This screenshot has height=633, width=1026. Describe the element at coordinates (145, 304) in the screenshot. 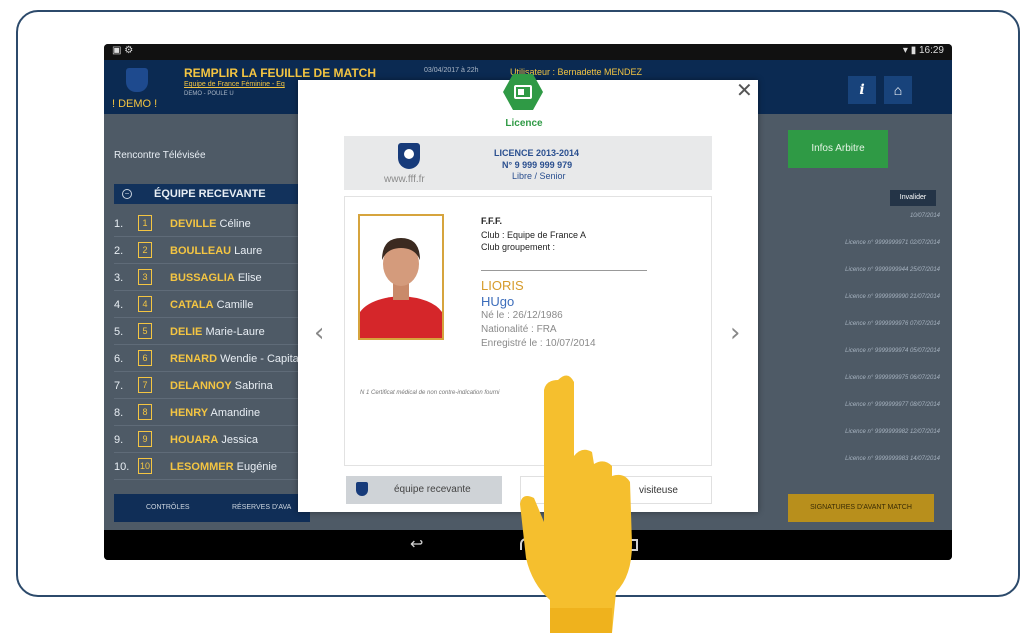

I see `jersey-badge: 4` at that location.